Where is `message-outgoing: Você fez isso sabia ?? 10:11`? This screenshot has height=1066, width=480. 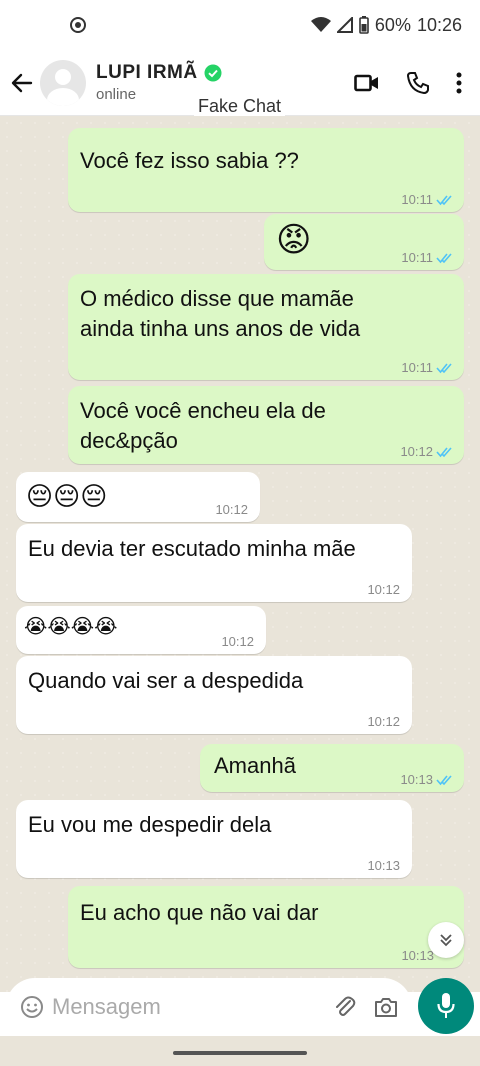 message-outgoing: Você fez isso sabia ?? 10:11 is located at coordinates (266, 170).